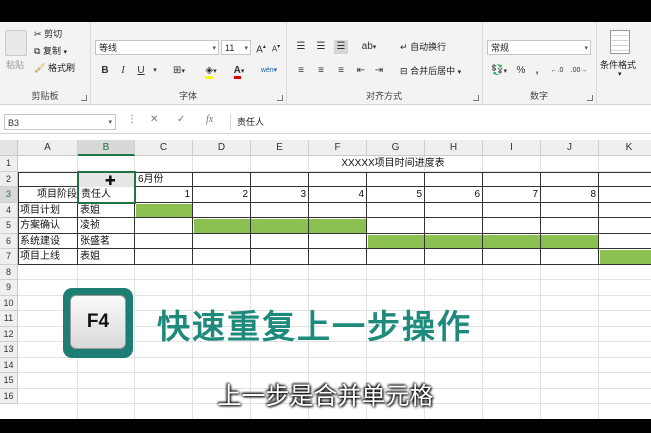 The width and height of the screenshot is (651, 433). What do you see at coordinates (454, 148) in the screenshot?
I see `column-header-h: H` at bounding box center [454, 148].